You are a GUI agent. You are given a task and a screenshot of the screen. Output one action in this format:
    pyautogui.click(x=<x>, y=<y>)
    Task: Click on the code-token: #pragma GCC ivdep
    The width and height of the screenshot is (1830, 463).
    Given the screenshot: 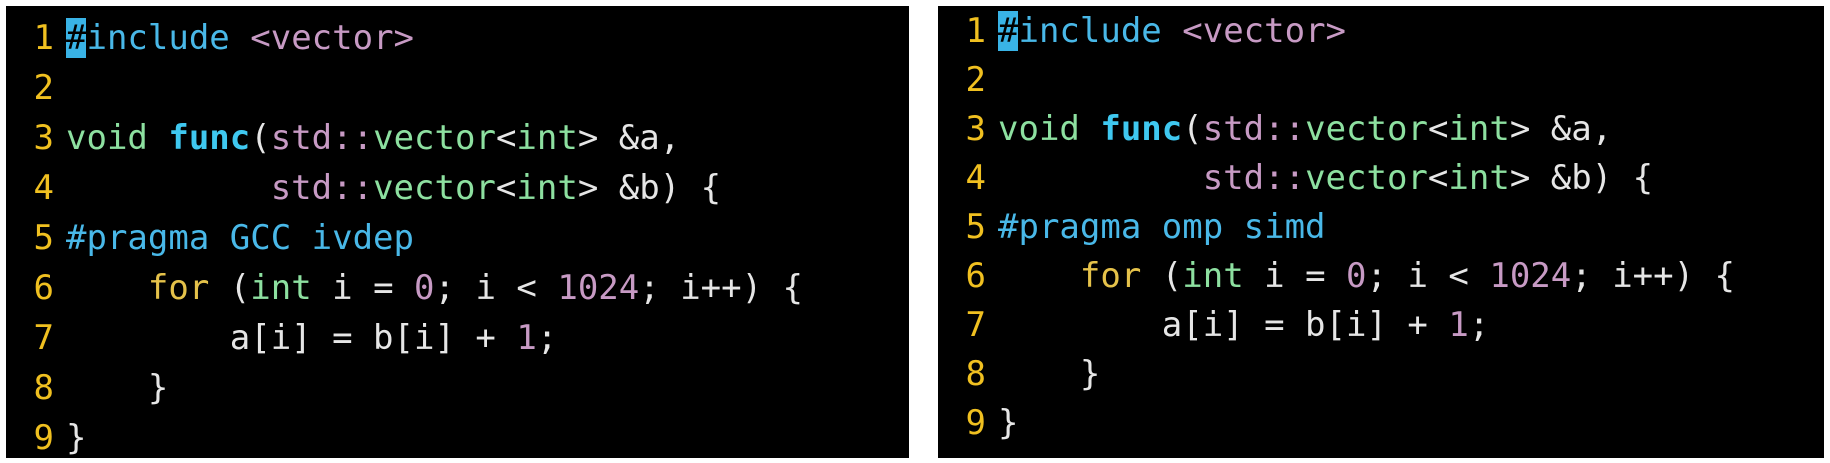 What is the action you would take?
    pyautogui.click(x=240, y=238)
    